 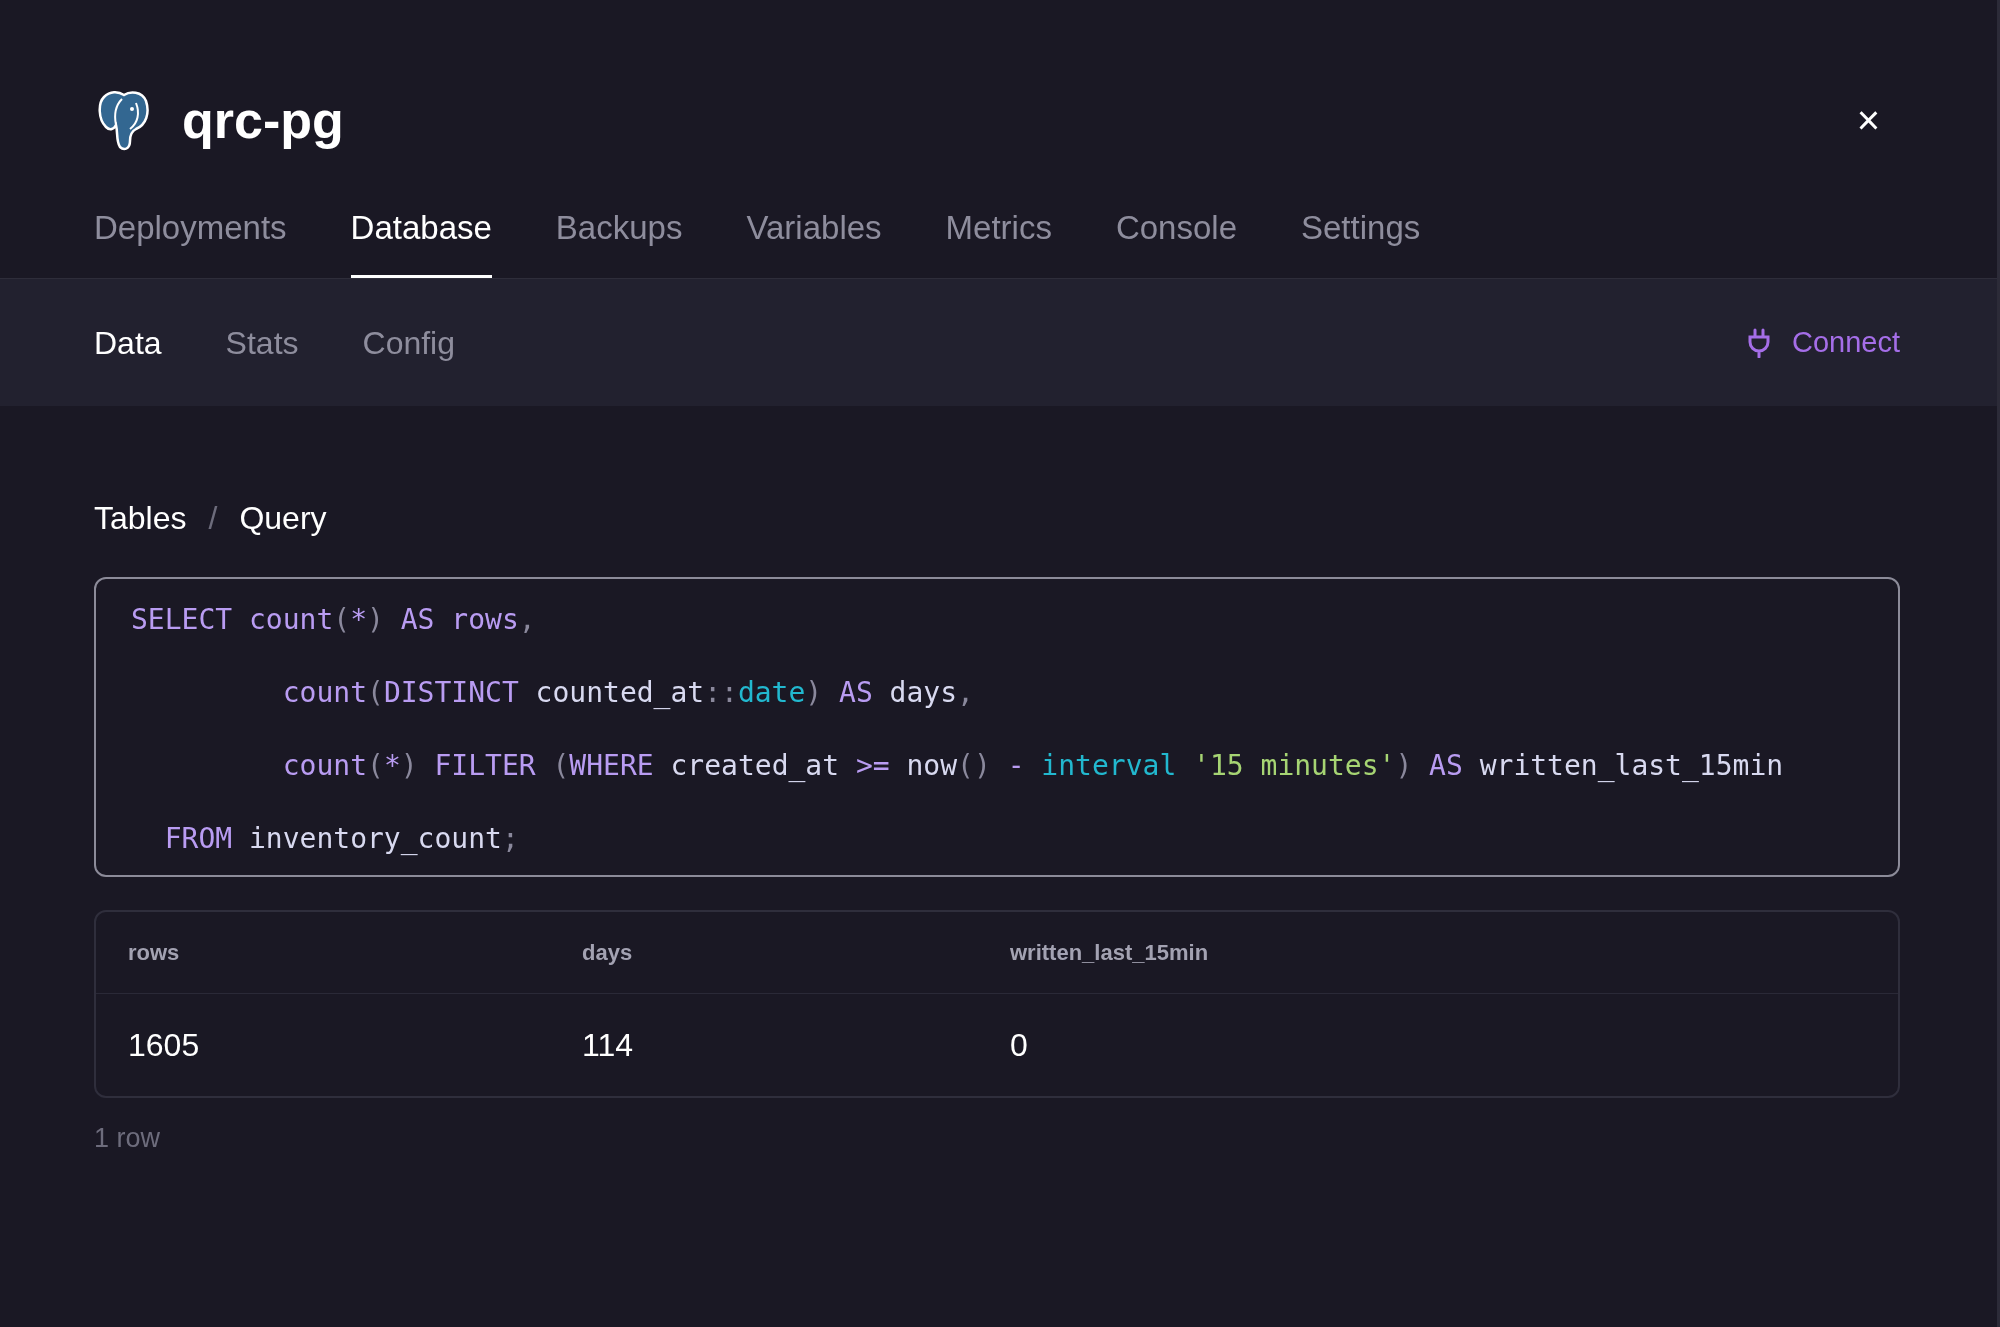 I want to click on code-line: FROM inventory_count;, so click(x=341, y=839).